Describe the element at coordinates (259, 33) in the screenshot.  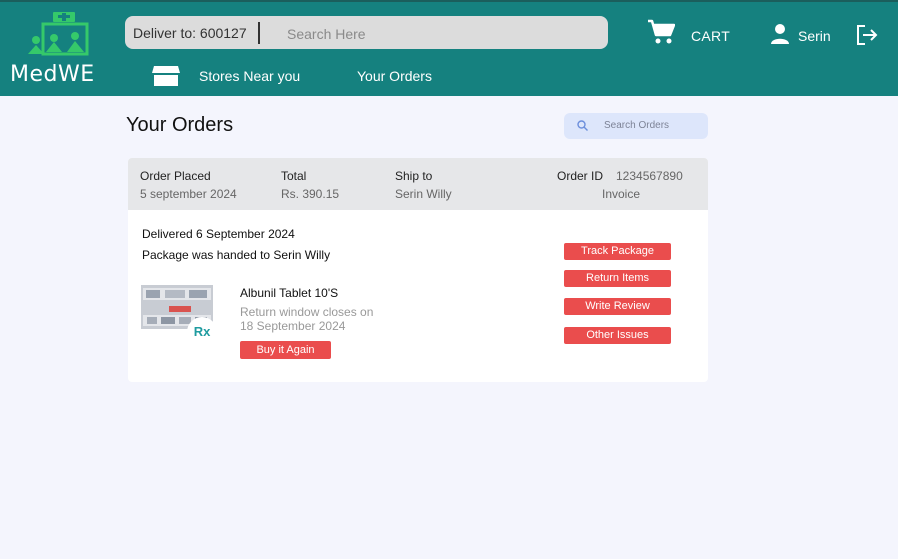
I see `search-divider` at that location.